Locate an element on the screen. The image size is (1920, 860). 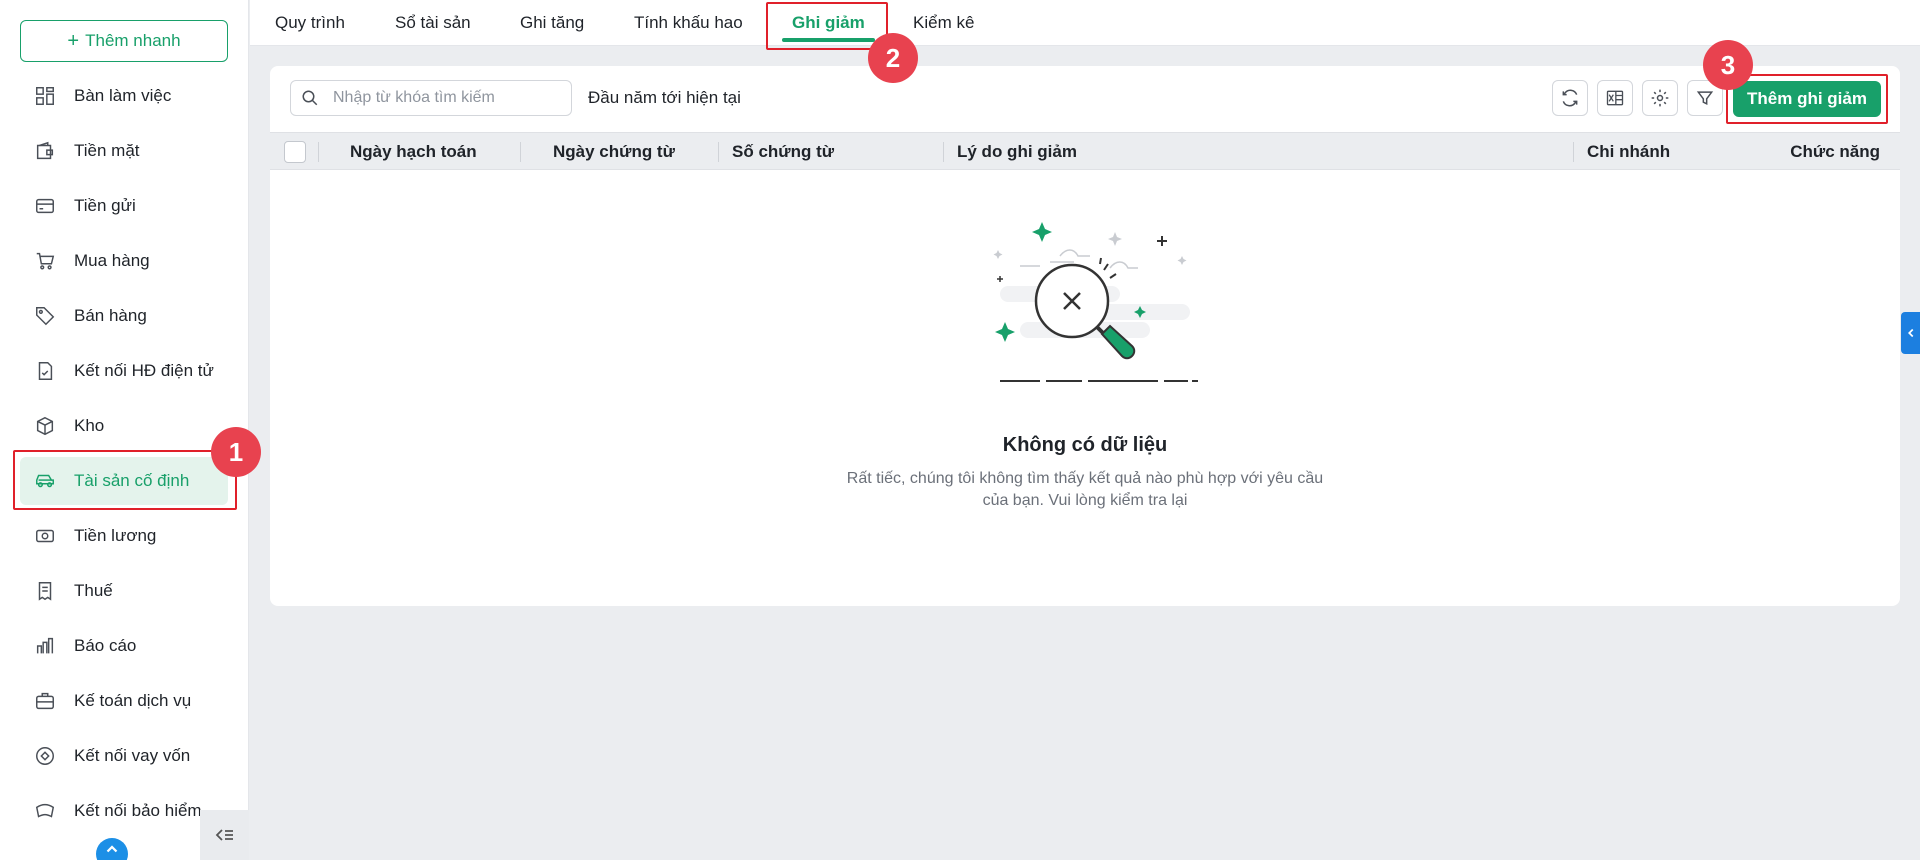
sidebar-item-ke-toan-dich-vu: Kế toán dịch vụ is located at coordinates (124, 701).